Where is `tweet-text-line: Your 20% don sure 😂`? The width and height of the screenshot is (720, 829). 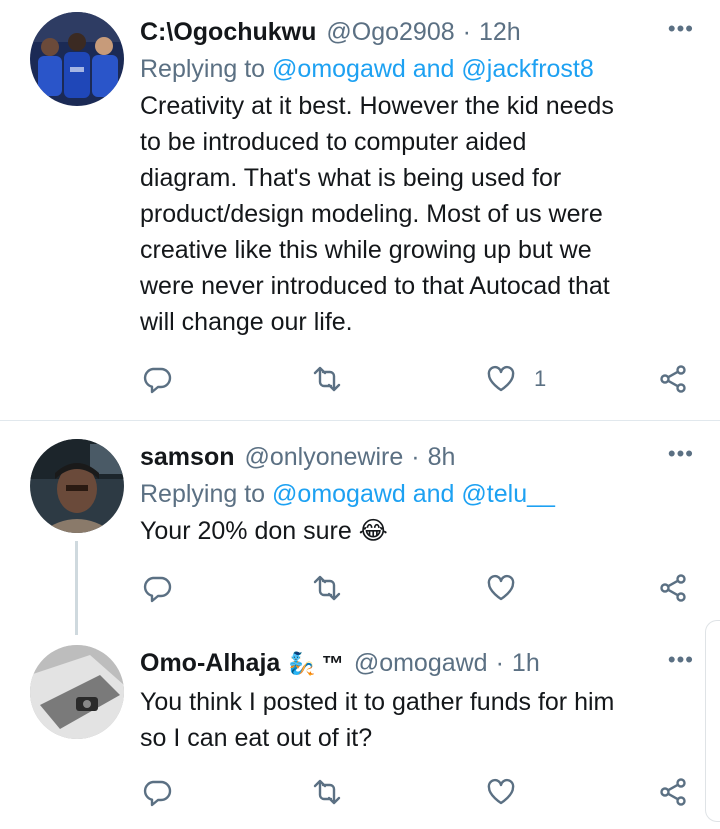
tweet-text-line: Your 20% don sure 😂 is located at coordinates (264, 531).